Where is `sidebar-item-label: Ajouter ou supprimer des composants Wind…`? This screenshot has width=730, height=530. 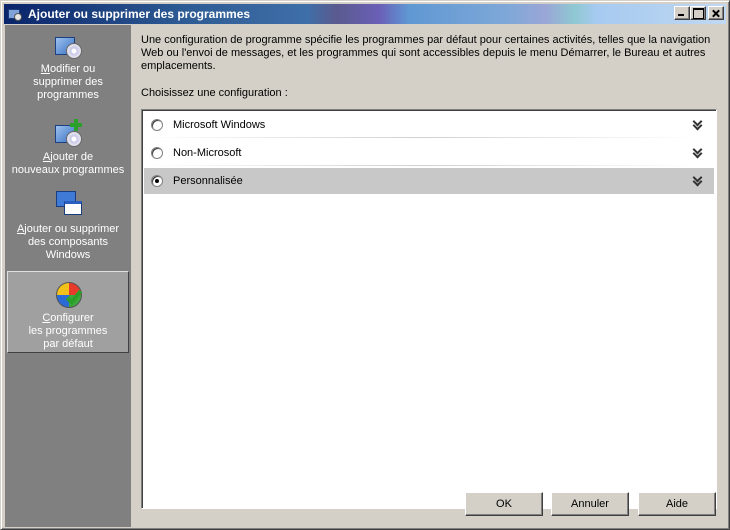
sidebar-item-label: Ajouter ou supprimer des composants Wind… is located at coordinates (68, 242).